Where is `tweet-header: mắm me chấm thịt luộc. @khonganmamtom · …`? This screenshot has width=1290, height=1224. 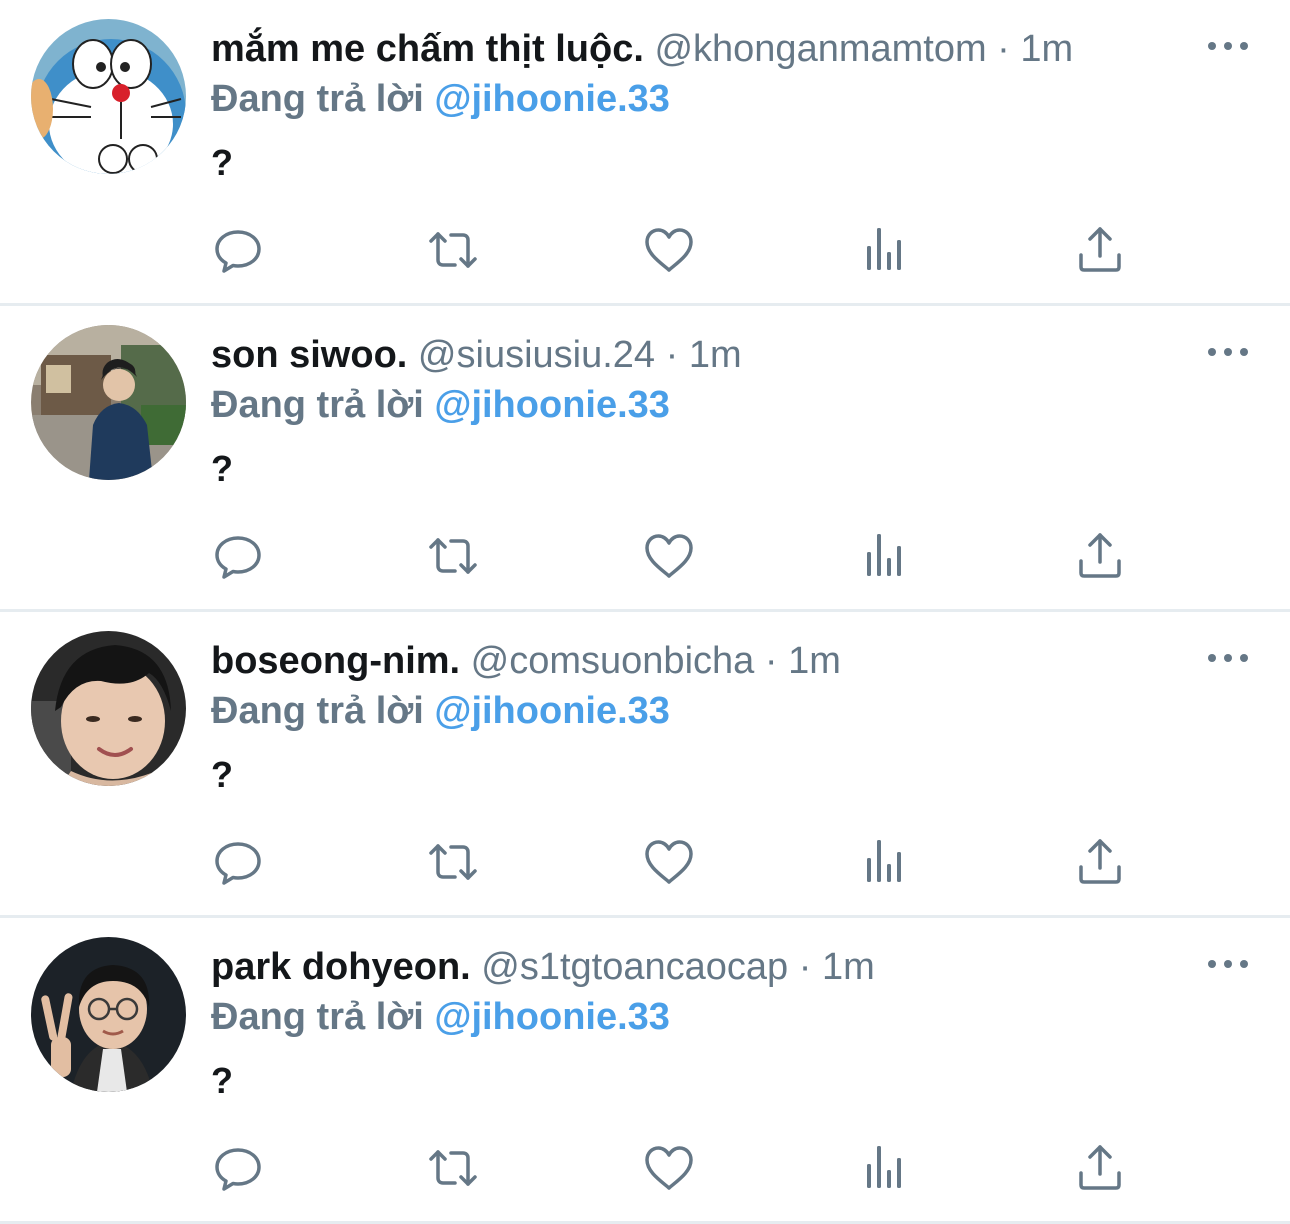
tweet-header: mắm me chấm thịt luộc. @khonganmamtom · … is located at coordinates (642, 49).